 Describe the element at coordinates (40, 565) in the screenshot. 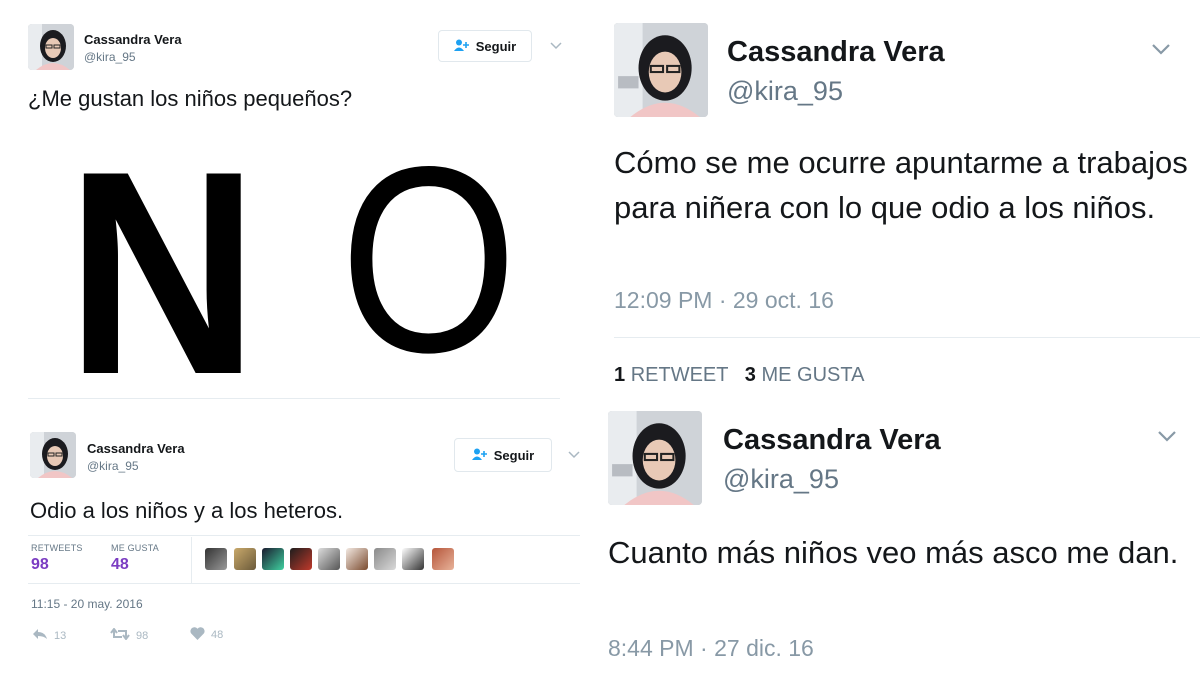

I see `retweets-count: 98` at that location.